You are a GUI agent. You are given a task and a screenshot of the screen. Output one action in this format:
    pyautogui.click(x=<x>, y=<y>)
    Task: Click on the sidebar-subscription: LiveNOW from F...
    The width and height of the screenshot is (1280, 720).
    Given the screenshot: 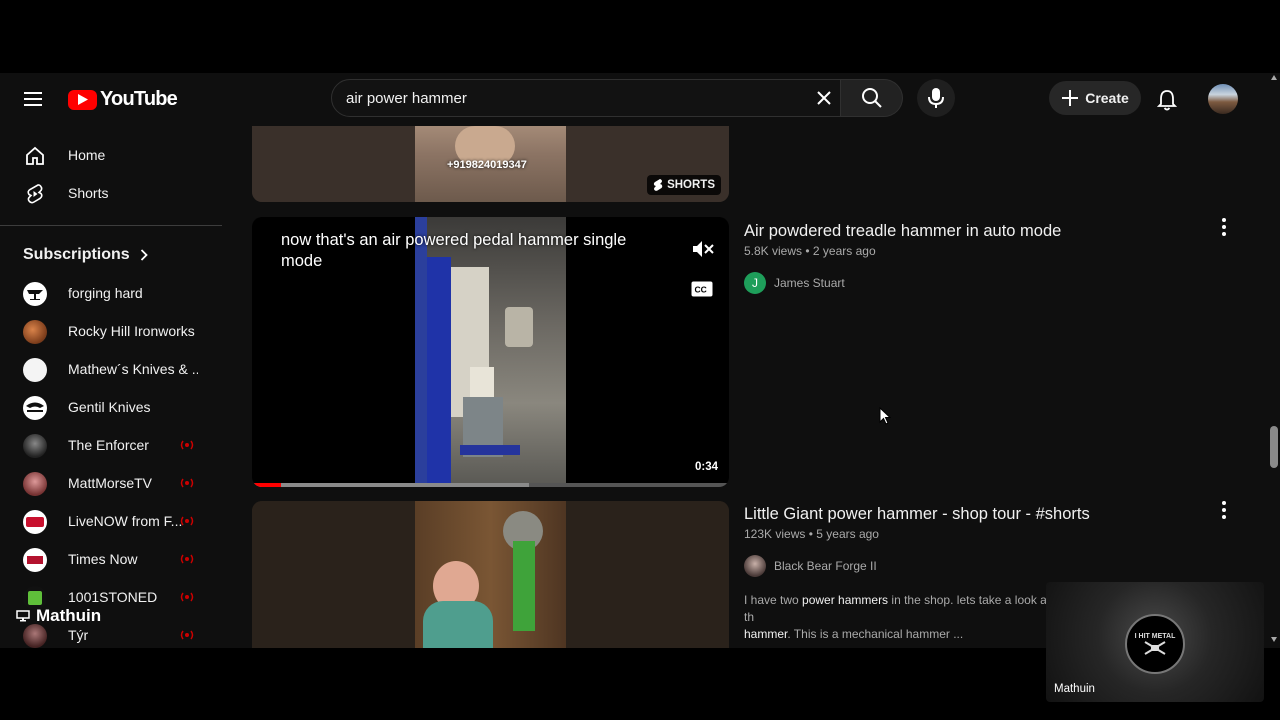 What is the action you would take?
    pyautogui.click(x=111, y=521)
    